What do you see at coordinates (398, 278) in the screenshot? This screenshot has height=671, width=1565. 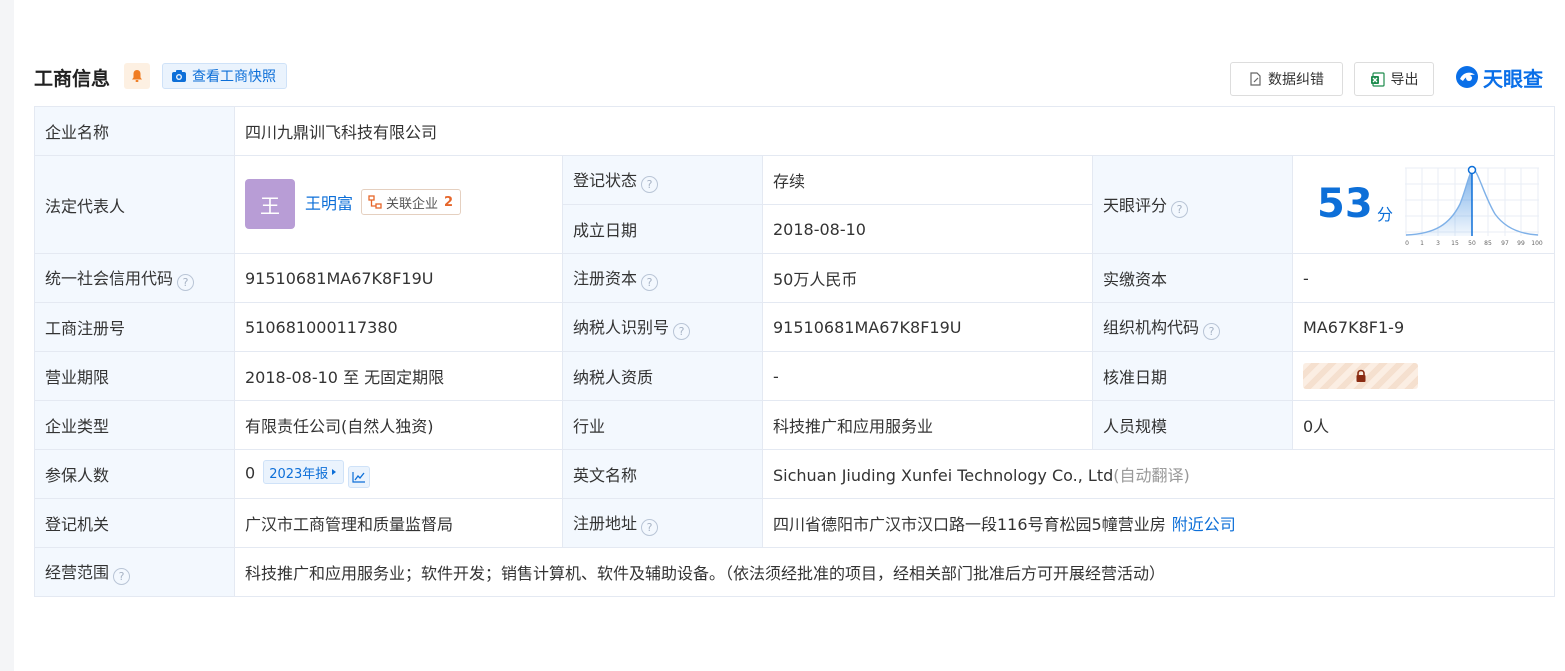 I see `credit-code-value: 91510681MA67K8F19U` at bounding box center [398, 278].